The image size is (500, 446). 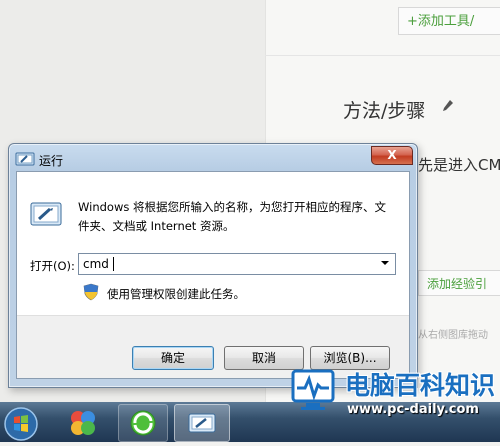 What do you see at coordinates (51, 161) in the screenshot?
I see `dialog-title: 运行` at bounding box center [51, 161].